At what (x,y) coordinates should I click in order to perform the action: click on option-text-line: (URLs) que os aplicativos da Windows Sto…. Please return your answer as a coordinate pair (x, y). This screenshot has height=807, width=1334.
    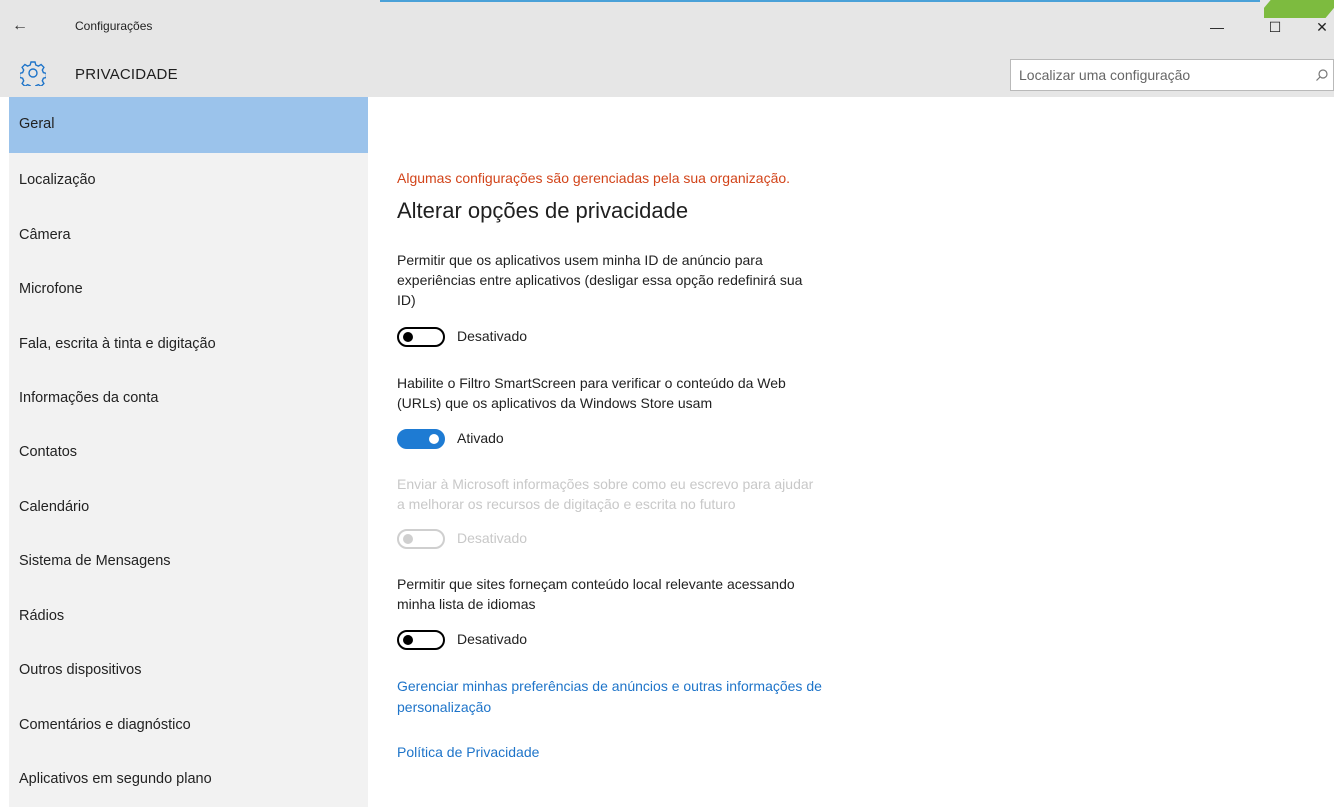
    Looking at the image, I should click on (555, 403).